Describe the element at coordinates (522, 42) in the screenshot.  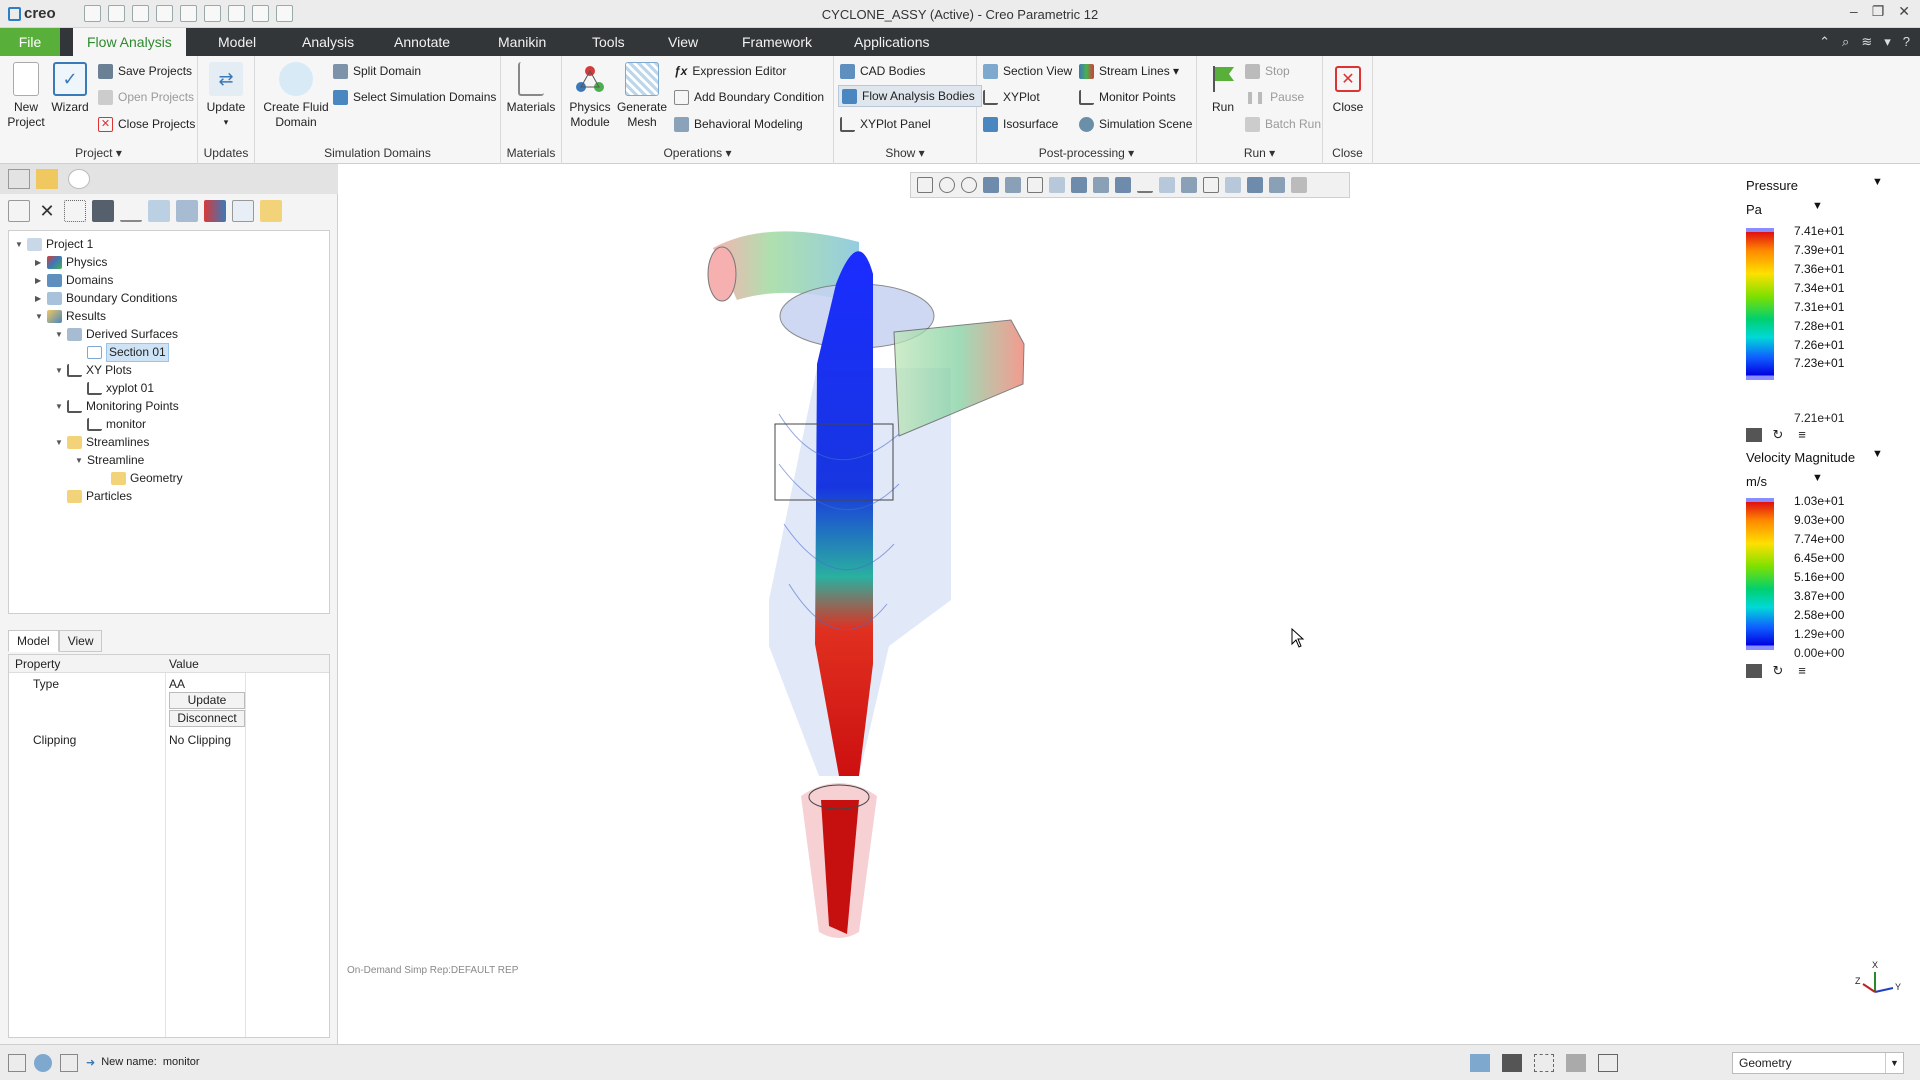
I see `tab-manikin: Manikin` at that location.